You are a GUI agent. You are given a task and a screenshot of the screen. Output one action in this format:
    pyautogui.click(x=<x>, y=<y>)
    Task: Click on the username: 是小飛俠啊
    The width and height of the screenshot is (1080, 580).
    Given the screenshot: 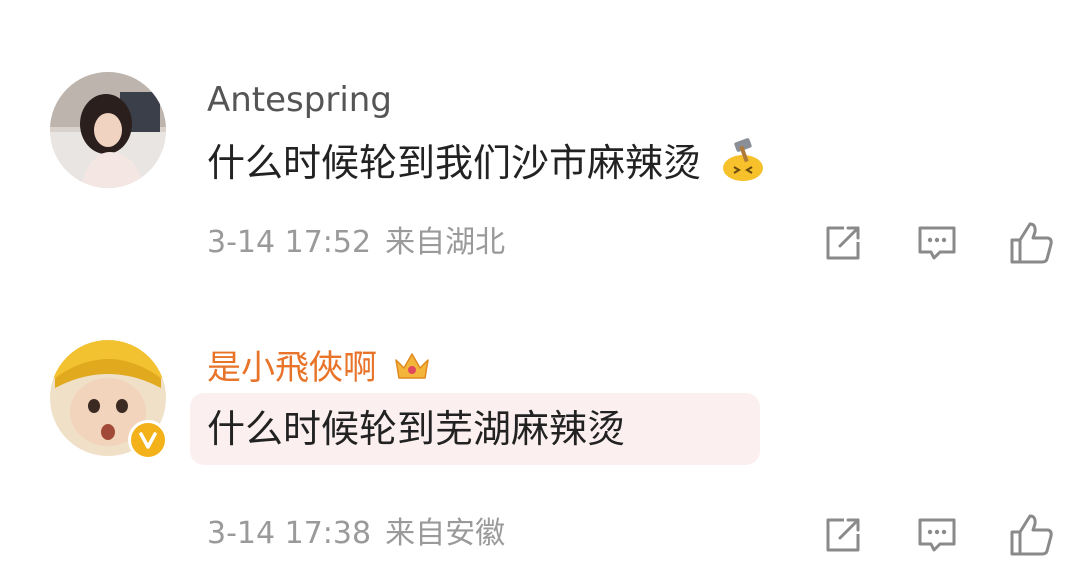 What is the action you would take?
    pyautogui.click(x=319, y=368)
    